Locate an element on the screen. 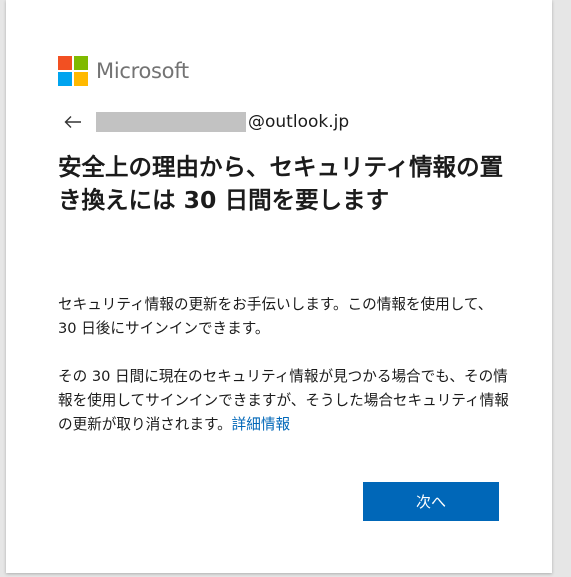 This screenshot has width=571, height=577. logo-square-green is located at coordinates (81, 63).